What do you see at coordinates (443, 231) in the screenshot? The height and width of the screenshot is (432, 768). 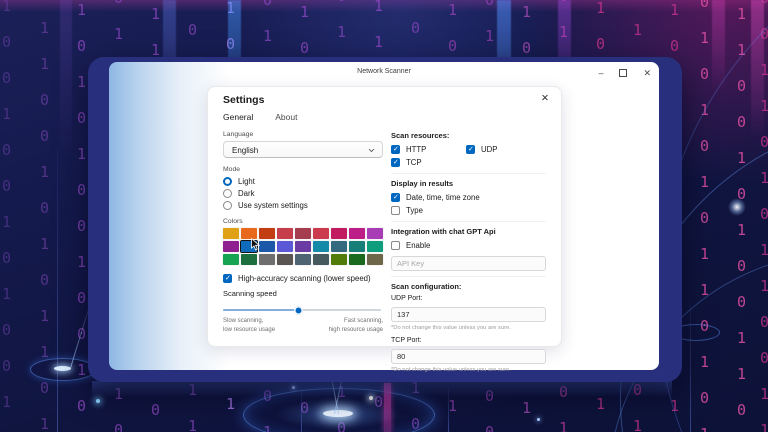 I see `integration-title: Integration with chat GPT Api` at bounding box center [443, 231].